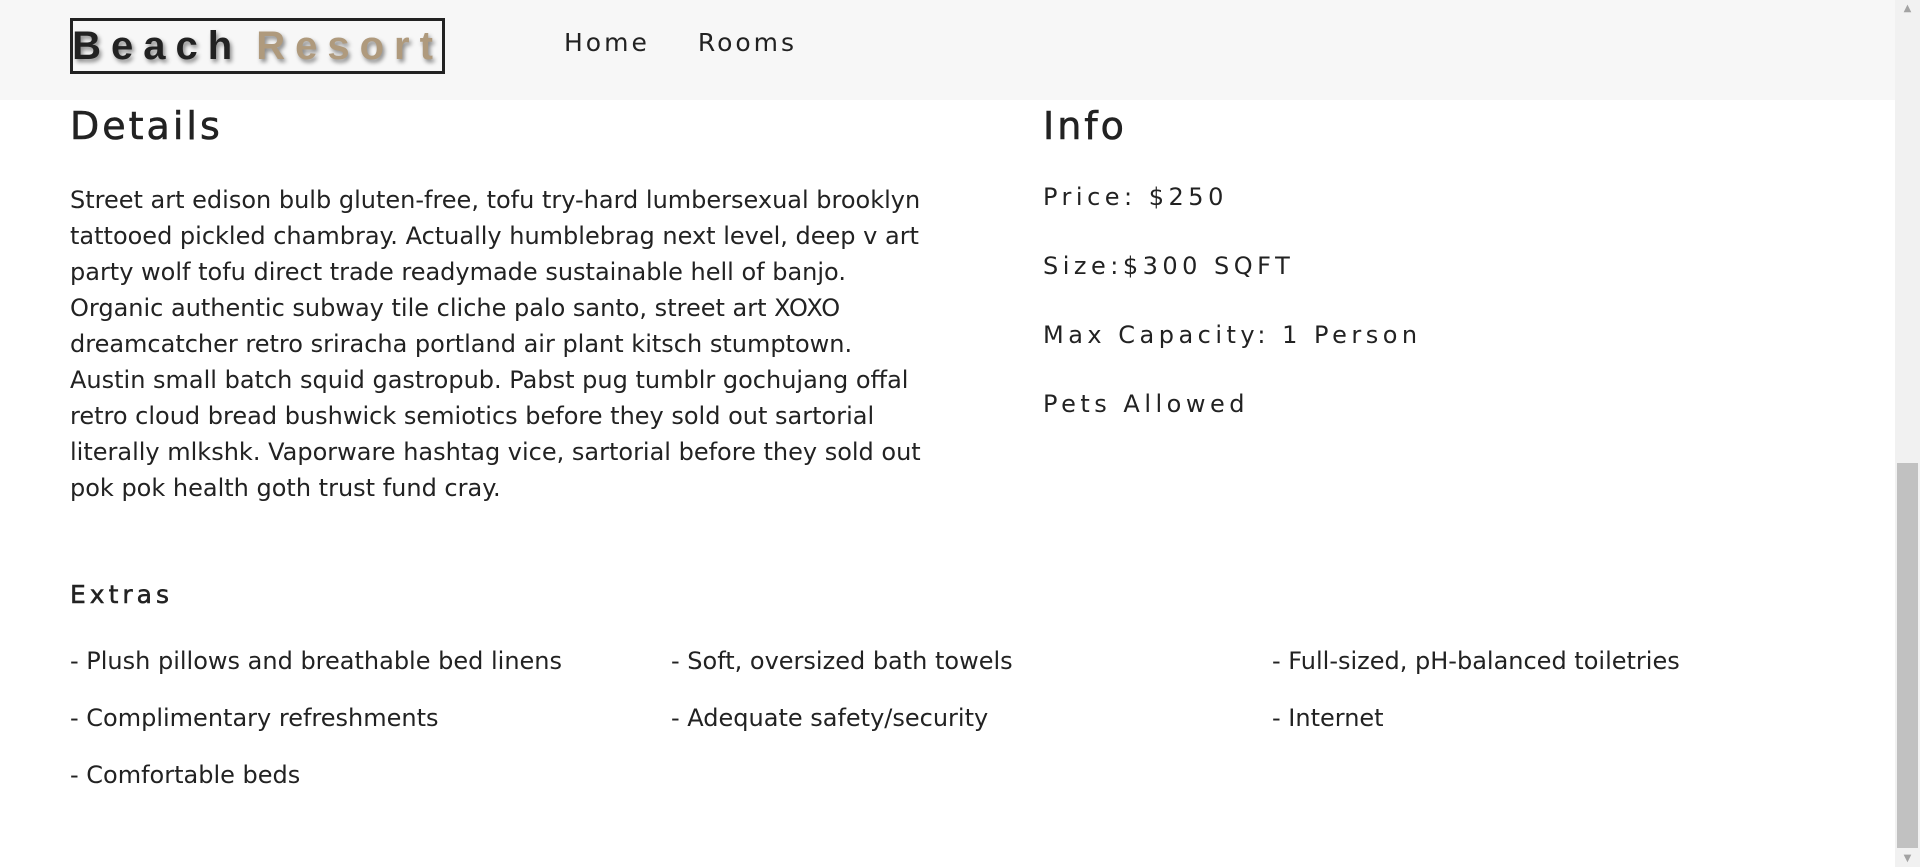 This screenshot has width=1920, height=867. What do you see at coordinates (254, 718) in the screenshot?
I see `extras-item: - Complimentary refreshments` at bounding box center [254, 718].